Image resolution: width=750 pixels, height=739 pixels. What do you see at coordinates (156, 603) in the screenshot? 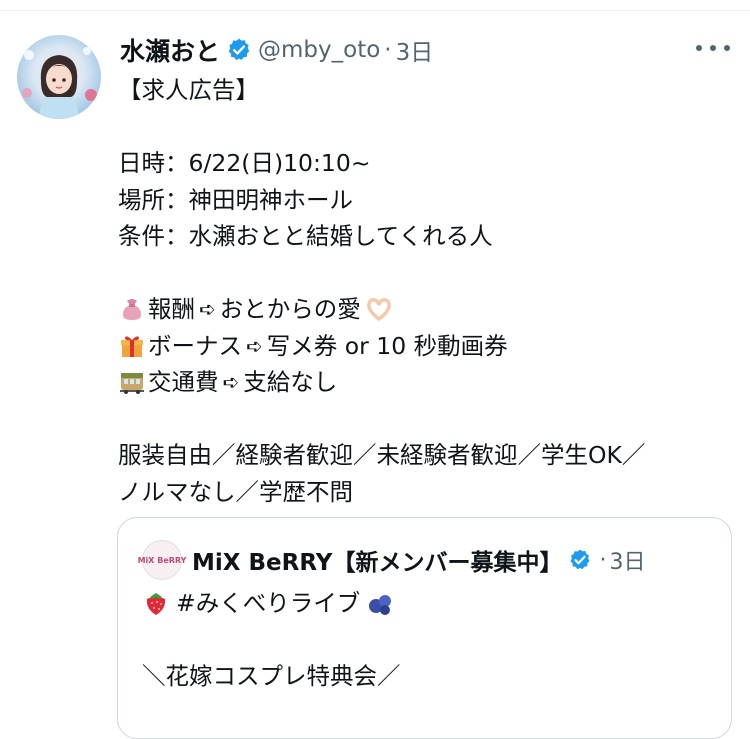
I see `strawberry-icon` at bounding box center [156, 603].